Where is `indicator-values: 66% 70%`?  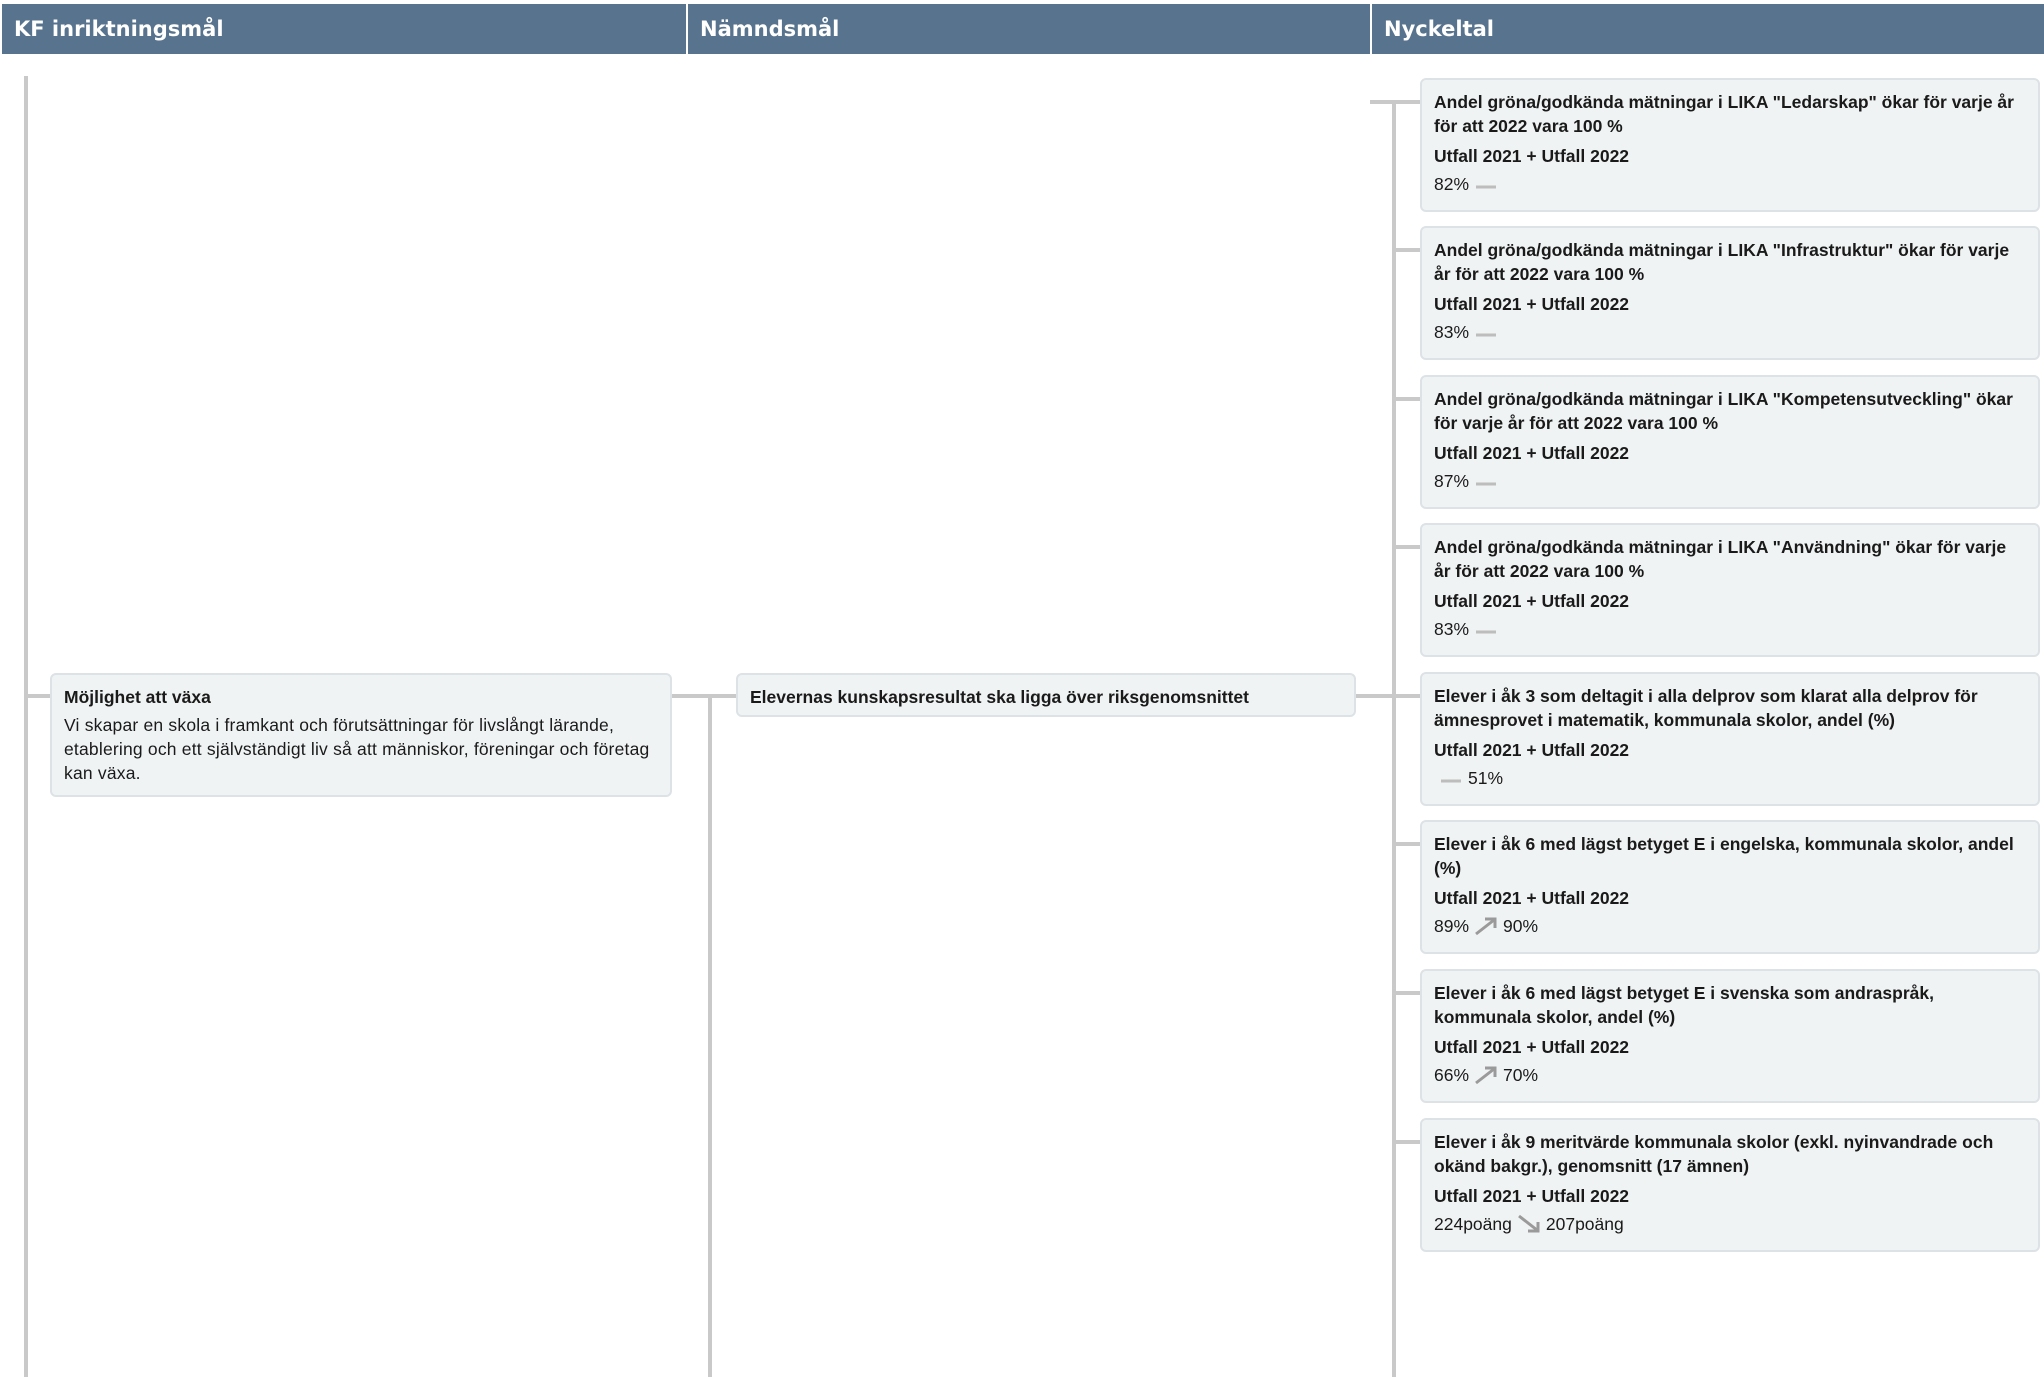 indicator-values: 66% 70% is located at coordinates (1729, 1075).